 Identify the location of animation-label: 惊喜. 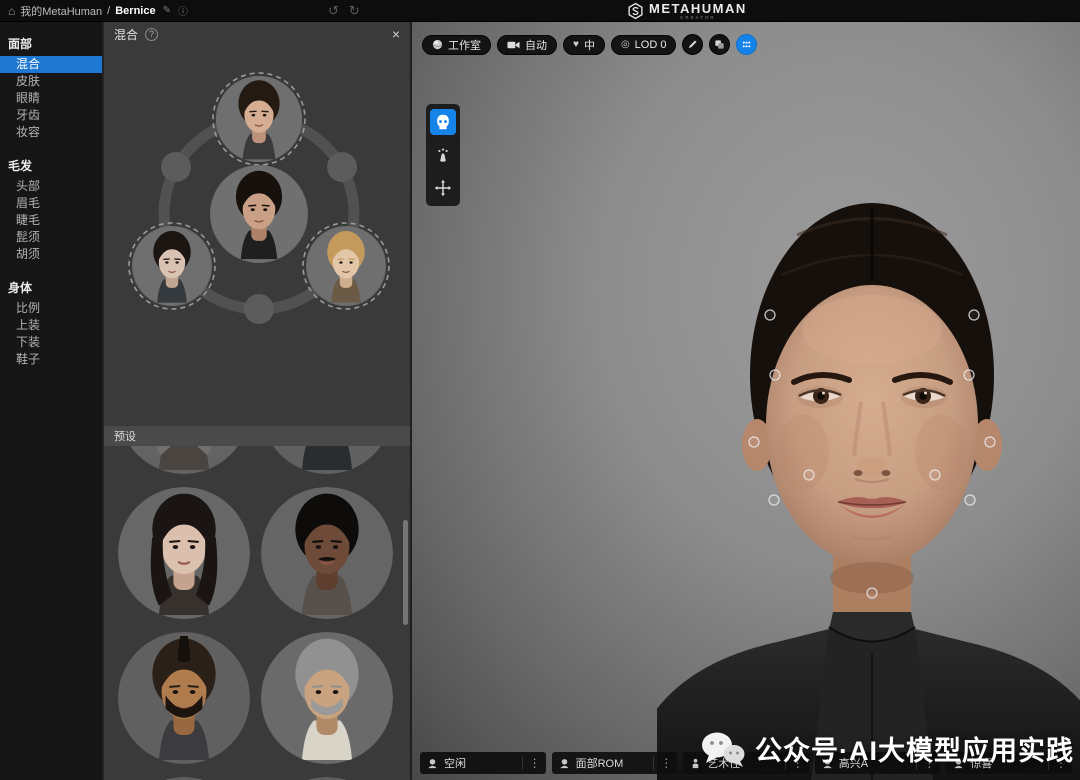
(981, 764).